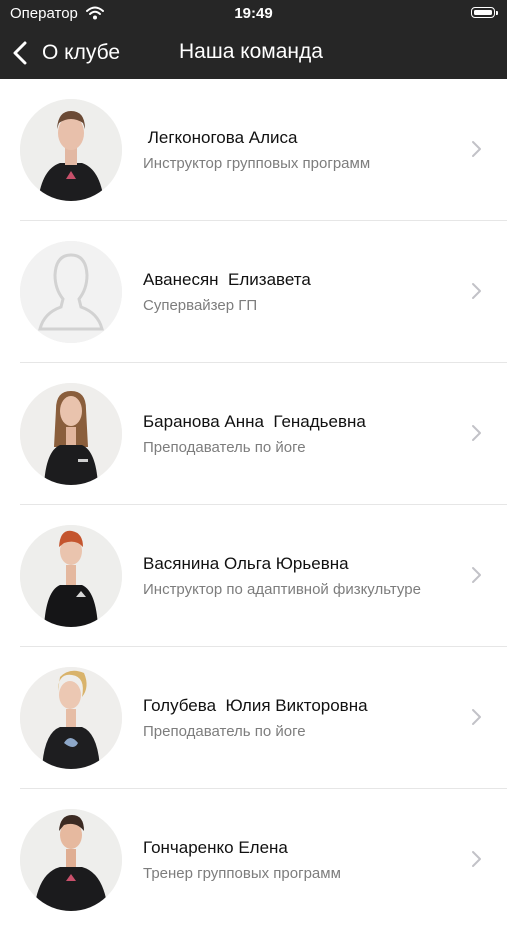 This screenshot has height=931, width=507. What do you see at coordinates (282, 589) in the screenshot?
I see `member-role: Инструктор по адаптивной физкультуре` at bounding box center [282, 589].